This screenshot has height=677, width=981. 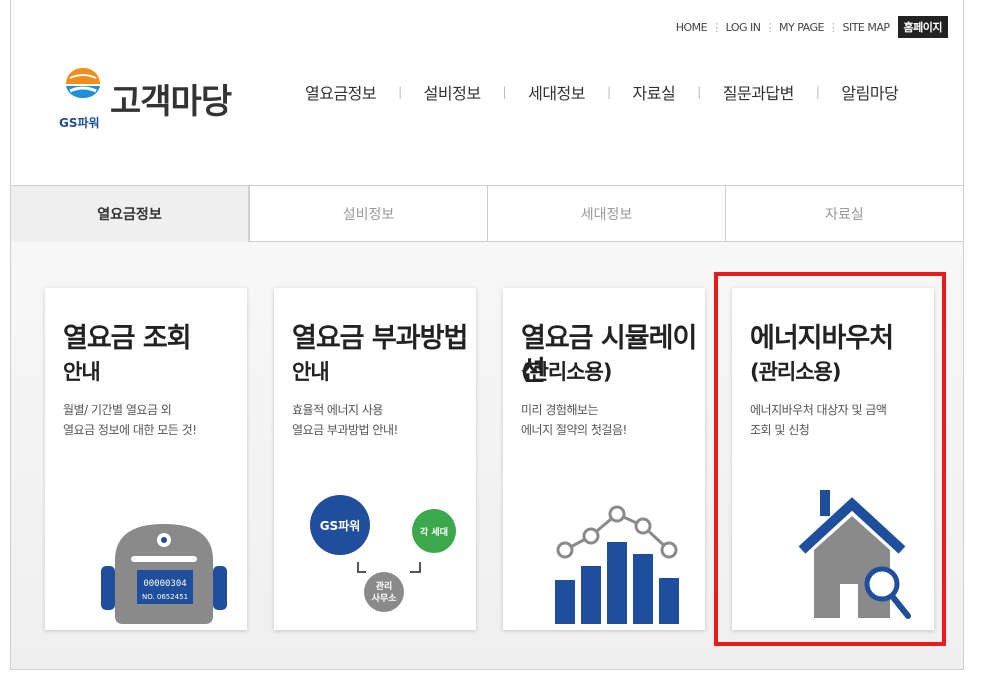 I want to click on gnb-item-heat-rate: 열요금정보, so click(x=341, y=92).